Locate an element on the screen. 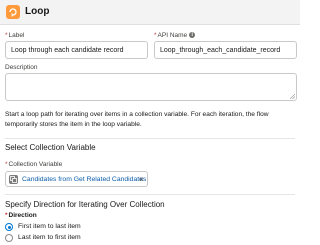 This screenshot has height=245, width=320. panel-header: Loop is located at coordinates (150, 12).